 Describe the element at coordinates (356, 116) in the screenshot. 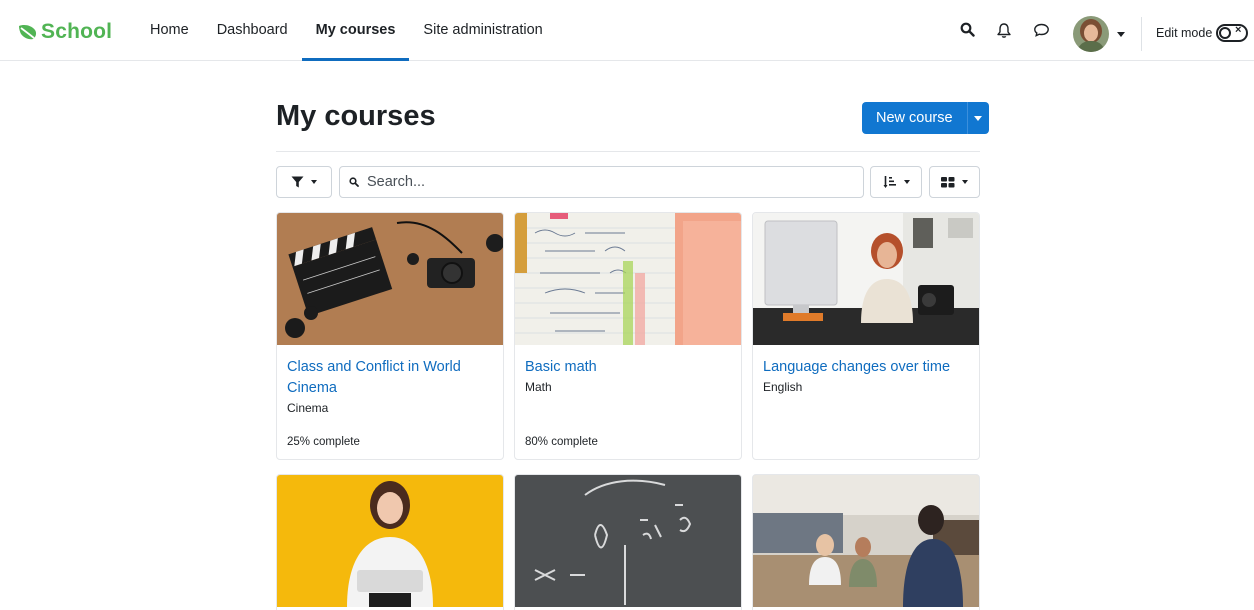

I see `page-title: My courses` at that location.